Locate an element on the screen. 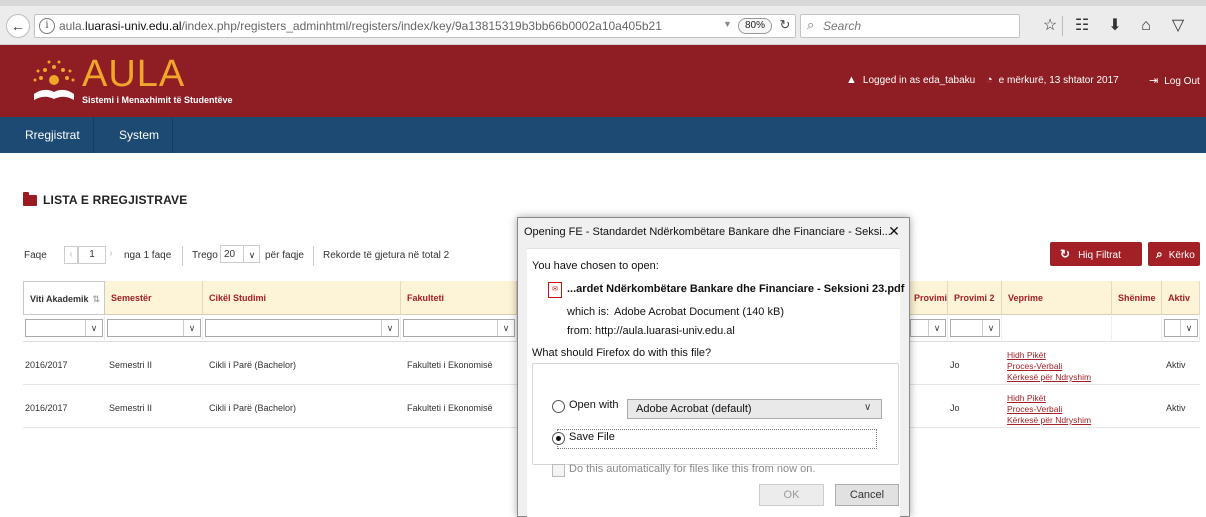 The image size is (1206, 517). page-title: LISTA E RREGJISTRAVE is located at coordinates (115, 200).